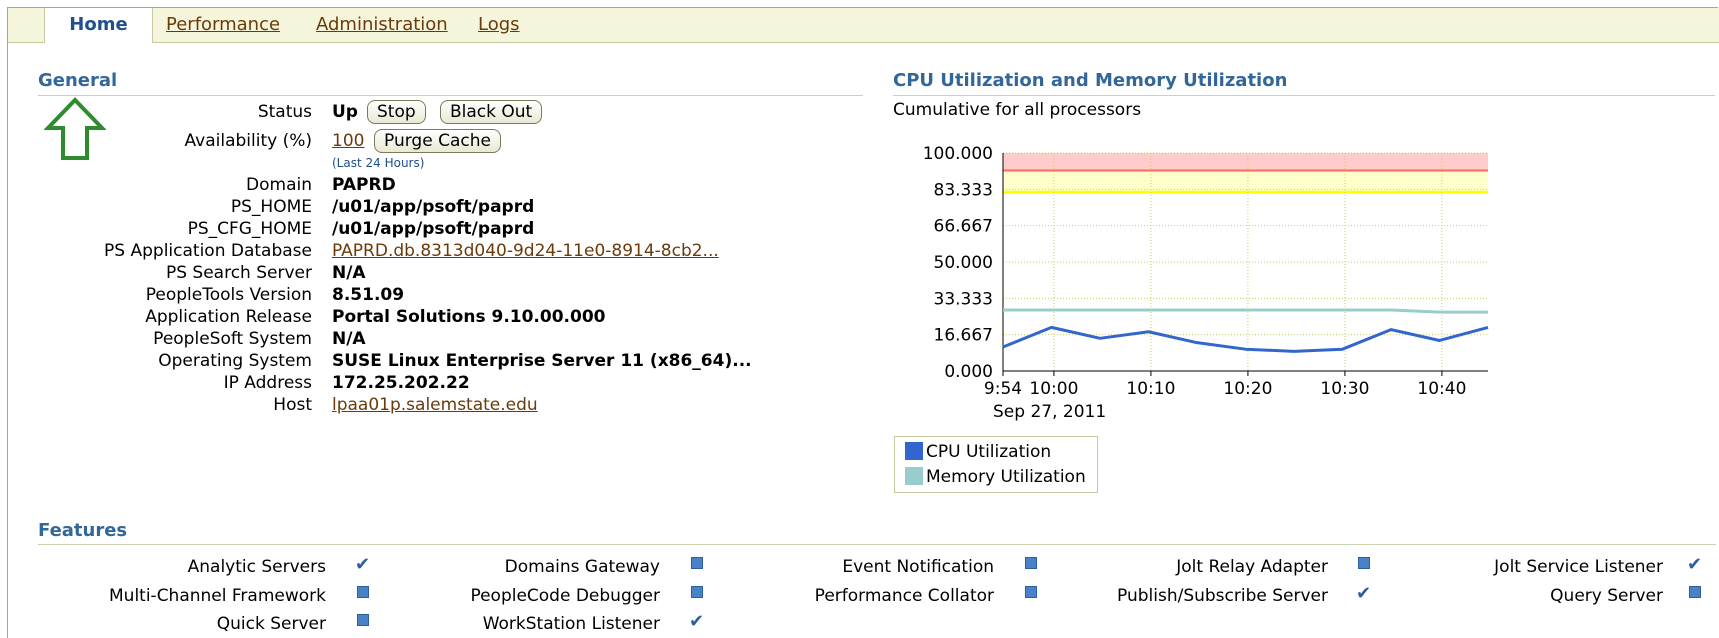 This screenshot has height=638, width=1719. What do you see at coordinates (1245, 311) in the screenshot?
I see `memory-utilization-line` at bounding box center [1245, 311].